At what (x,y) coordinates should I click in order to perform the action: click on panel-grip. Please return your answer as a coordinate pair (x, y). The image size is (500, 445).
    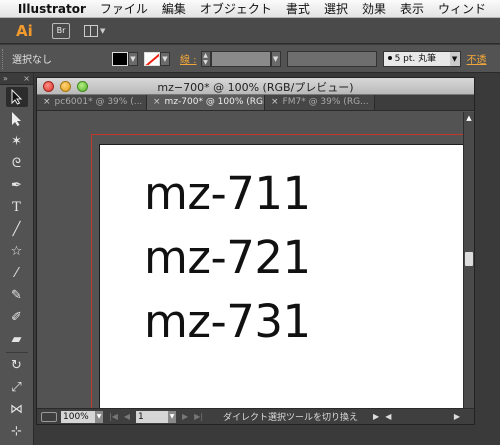
    Looking at the image, I should click on (4, 58).